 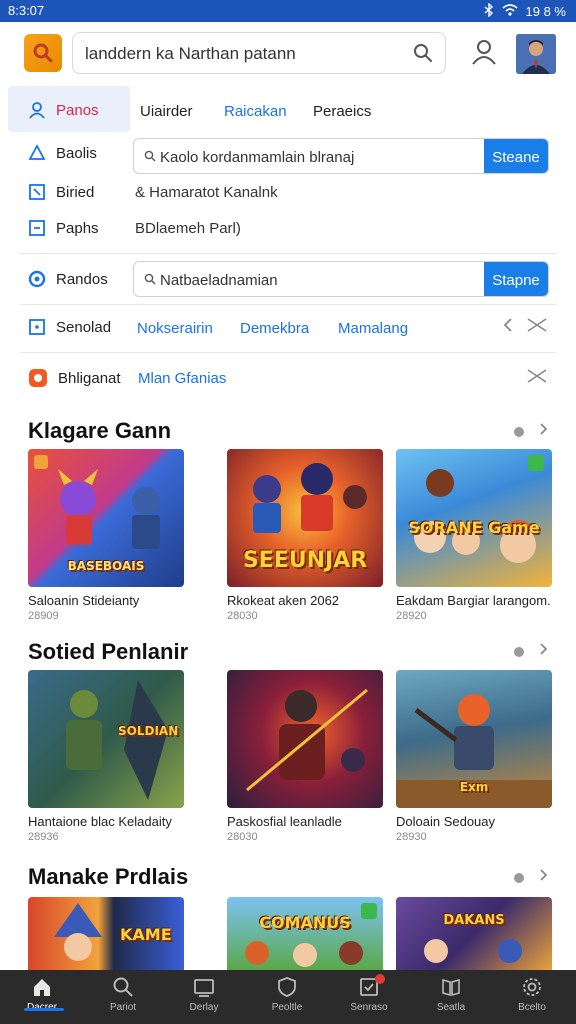 I want to click on logo-search-icon, so click(x=43, y=53).